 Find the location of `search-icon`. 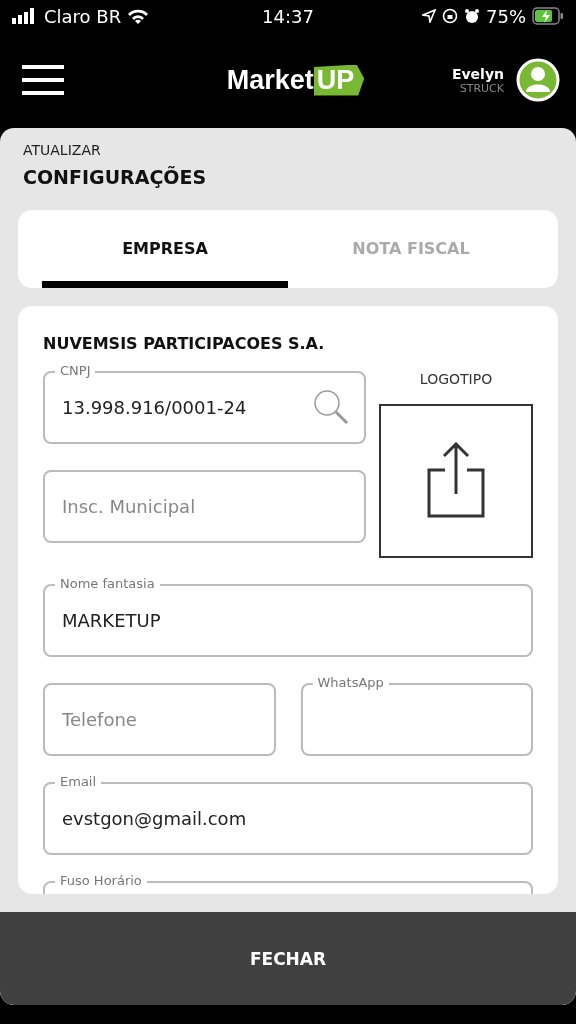

search-icon is located at coordinates (331, 407).